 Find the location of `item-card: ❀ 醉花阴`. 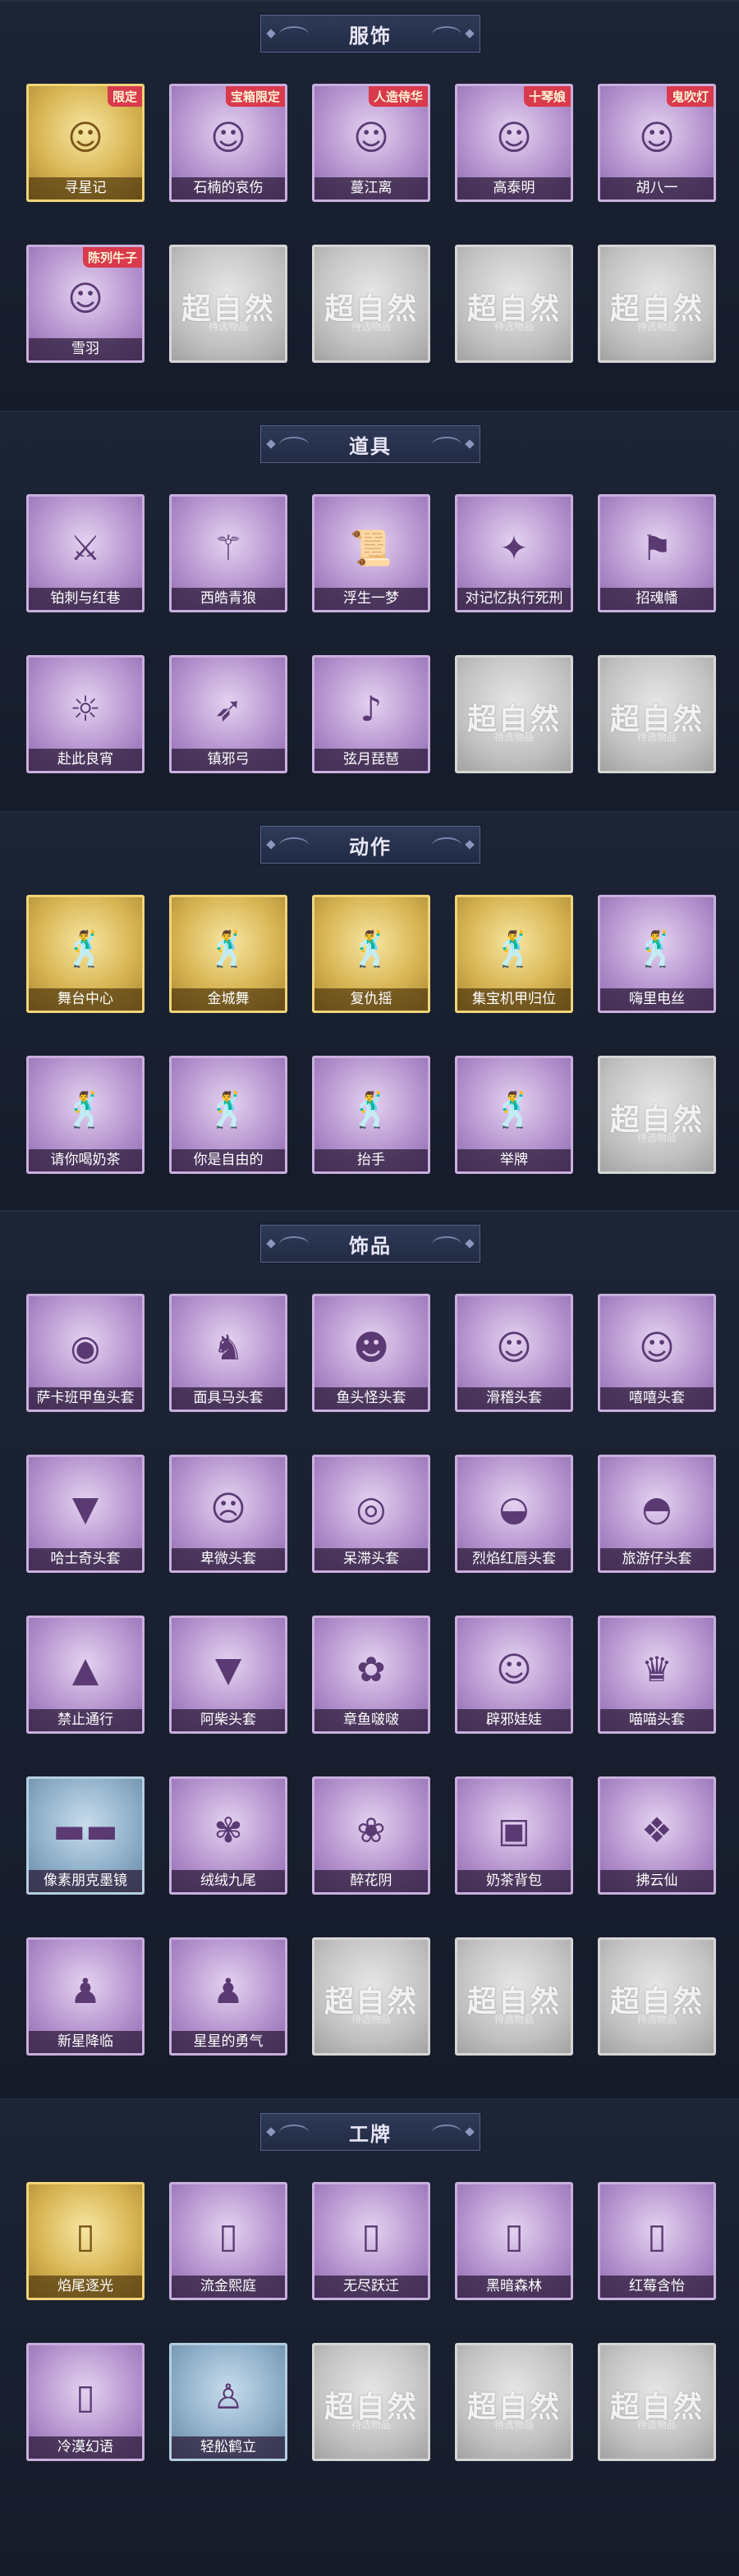

item-card: ❀ 醉花阴 is located at coordinates (371, 1836).